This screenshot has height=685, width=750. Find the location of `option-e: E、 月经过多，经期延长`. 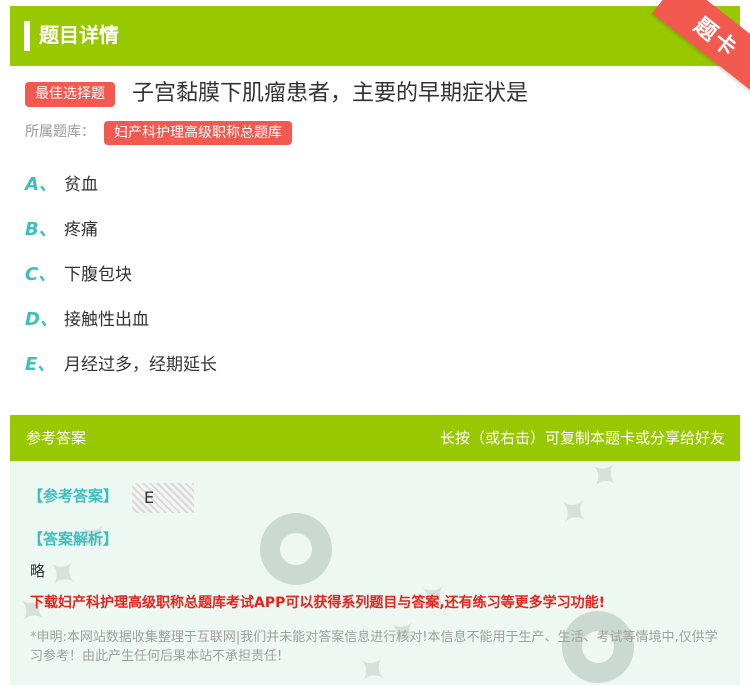

option-e: E、 月经过多，经期延长 is located at coordinates (325, 365).